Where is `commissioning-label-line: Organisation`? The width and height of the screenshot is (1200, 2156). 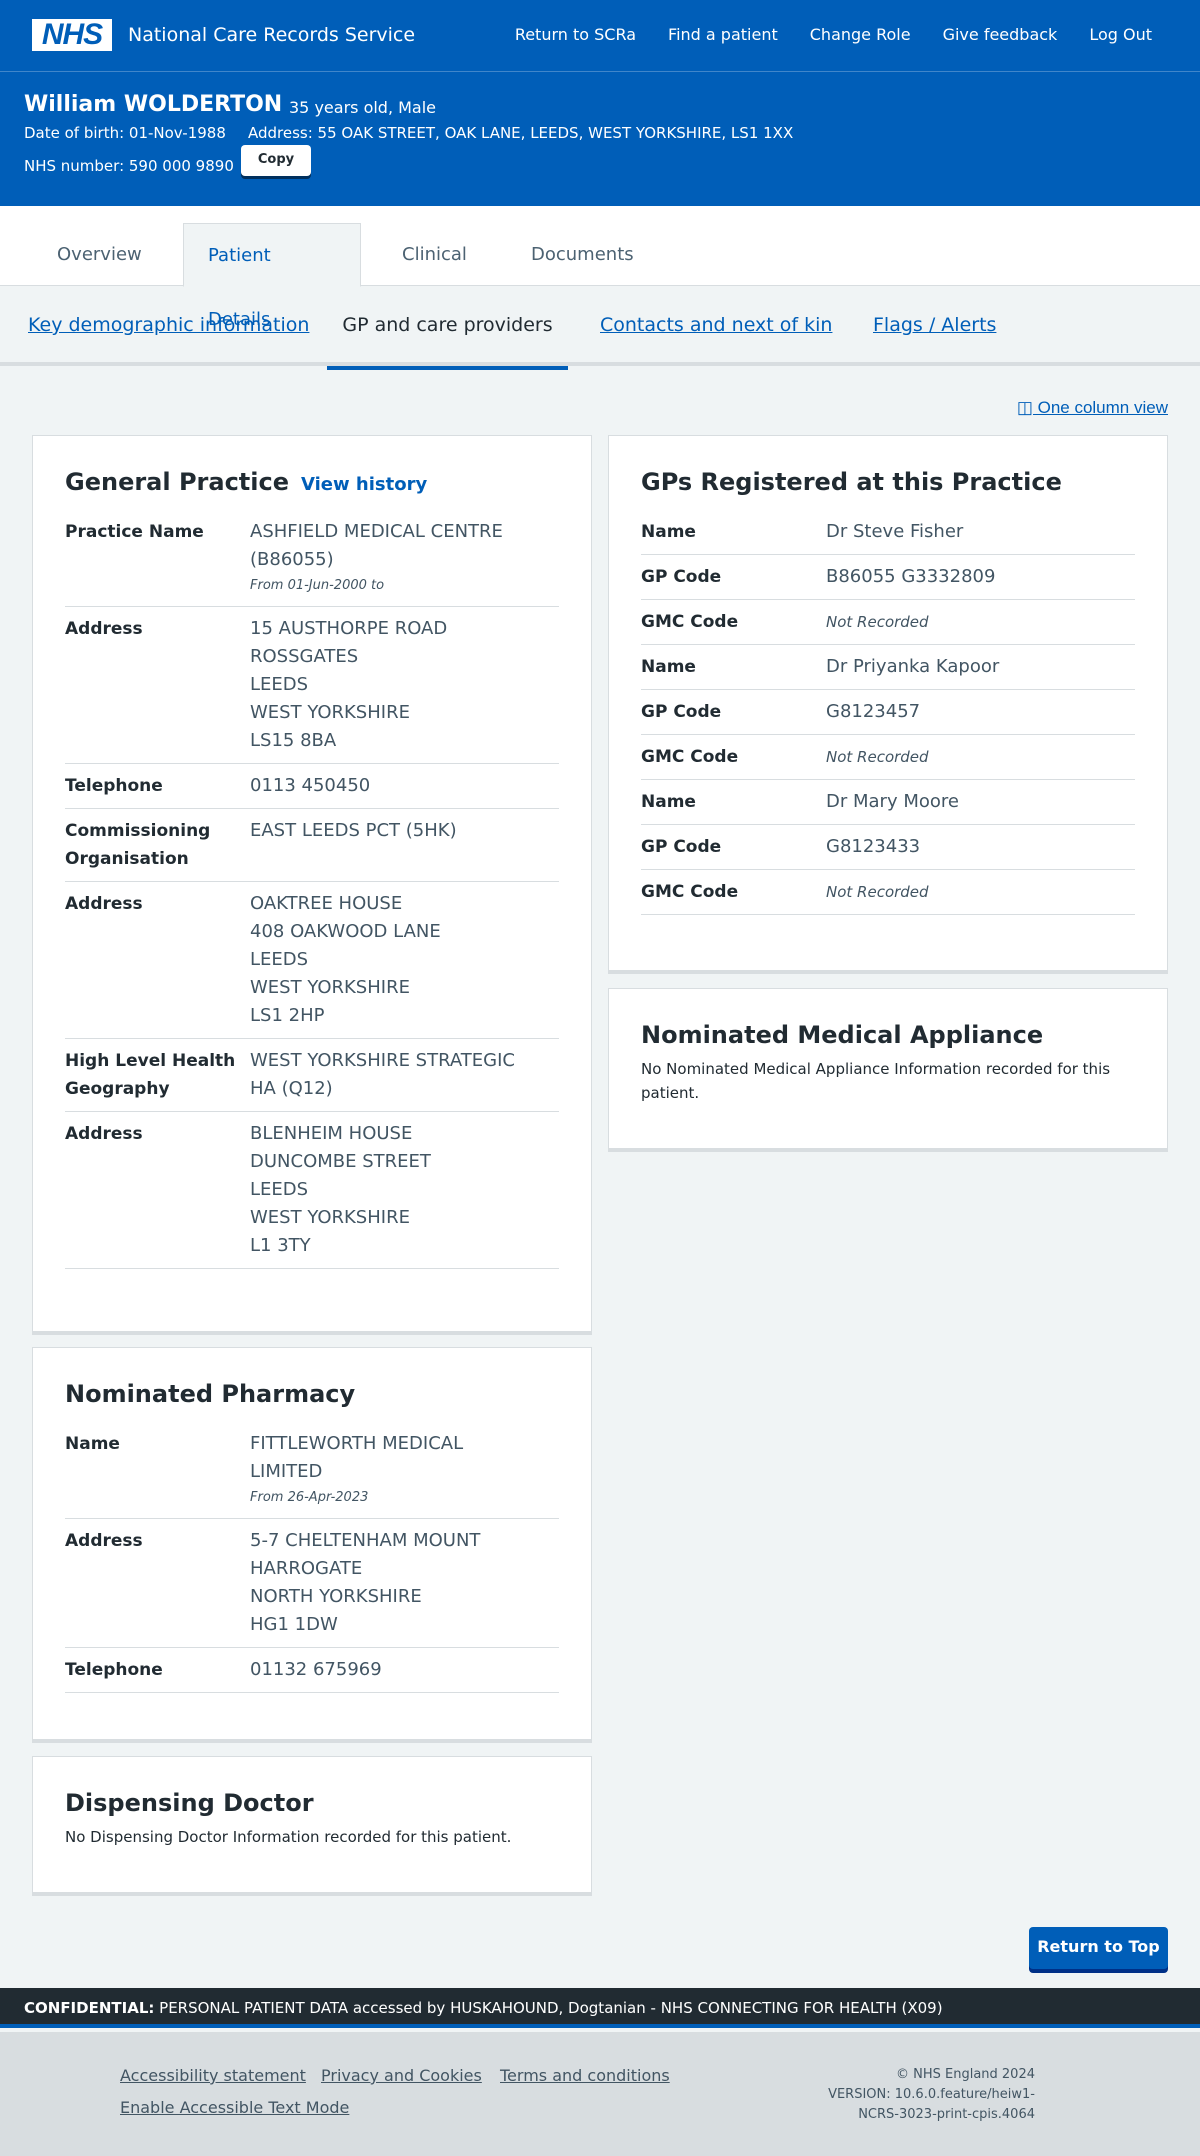
commissioning-label-line: Organisation is located at coordinates (127, 859).